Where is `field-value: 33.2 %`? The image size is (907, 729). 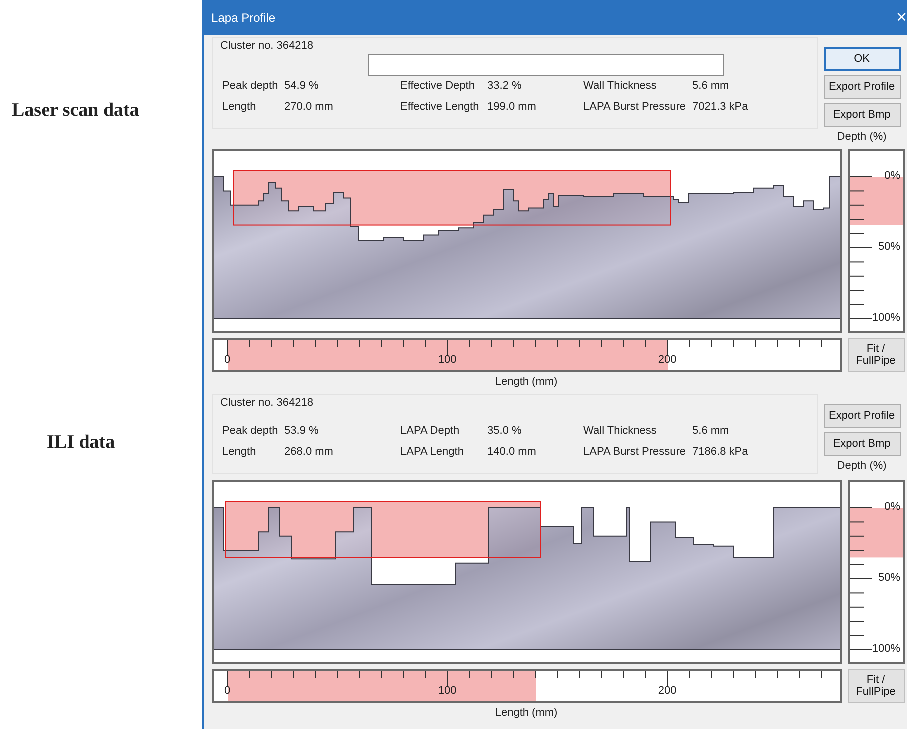
field-value: 33.2 % is located at coordinates (505, 86).